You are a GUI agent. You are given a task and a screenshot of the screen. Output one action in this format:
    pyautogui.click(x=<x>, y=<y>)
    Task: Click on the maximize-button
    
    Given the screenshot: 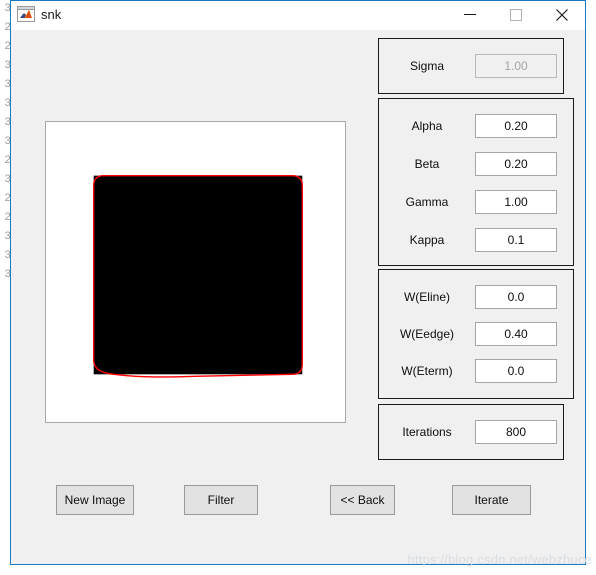 What is the action you would take?
    pyautogui.click(x=516, y=14)
    